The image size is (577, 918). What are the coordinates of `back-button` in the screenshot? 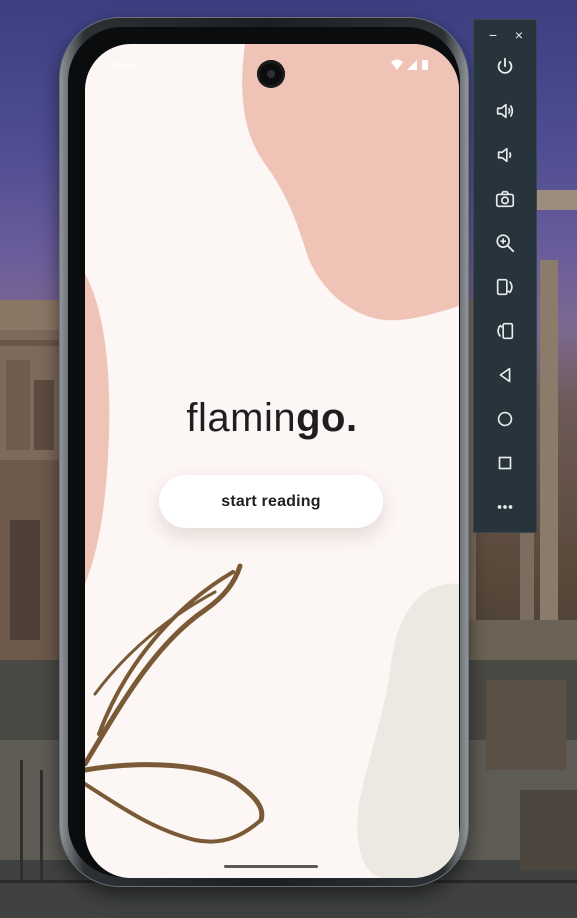 It's located at (505, 375).